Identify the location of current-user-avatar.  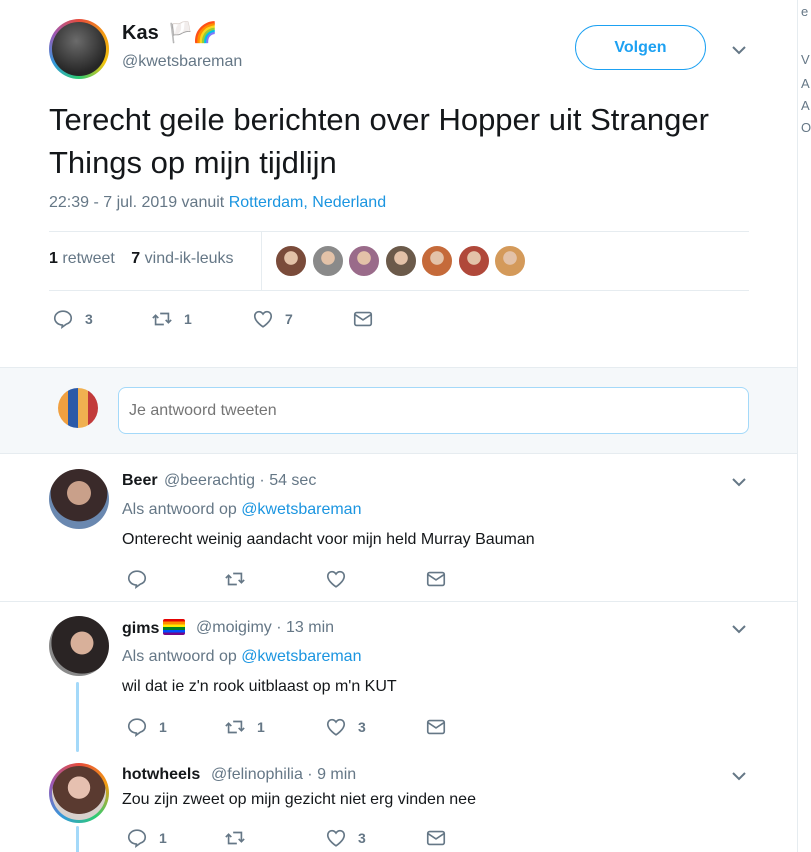
(78, 408).